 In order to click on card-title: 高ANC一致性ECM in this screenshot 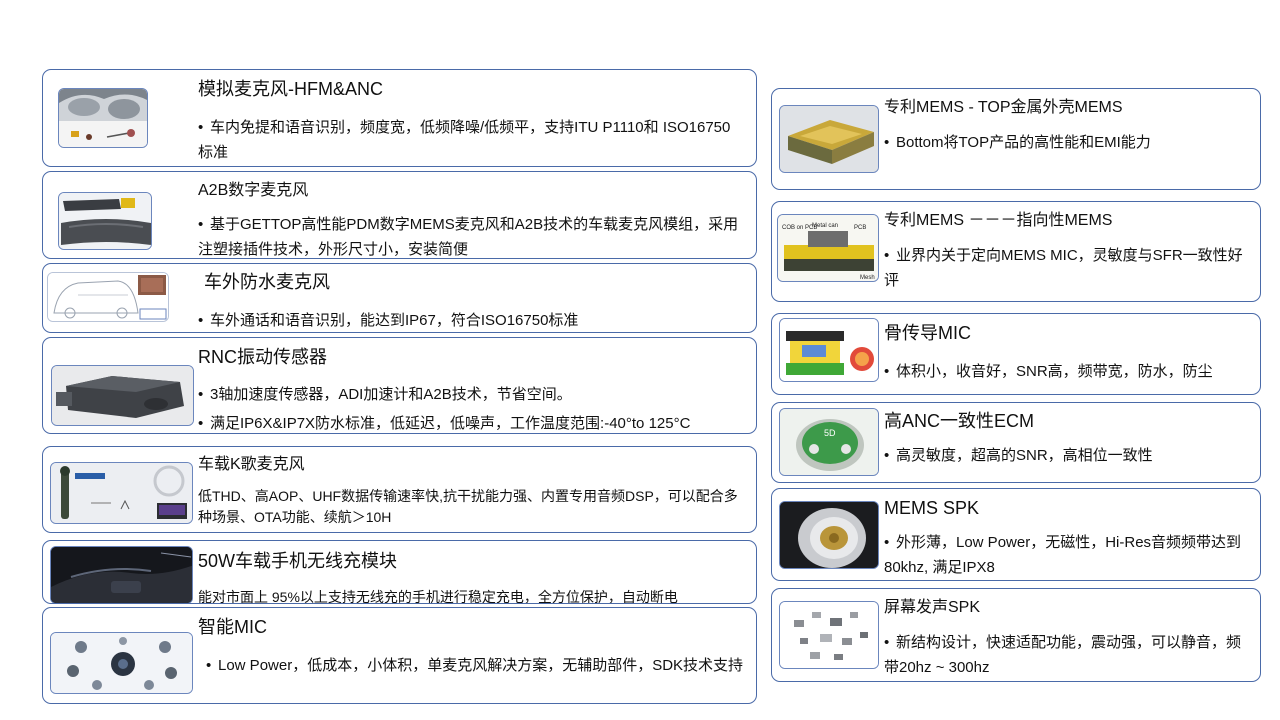, I will do `click(959, 421)`.